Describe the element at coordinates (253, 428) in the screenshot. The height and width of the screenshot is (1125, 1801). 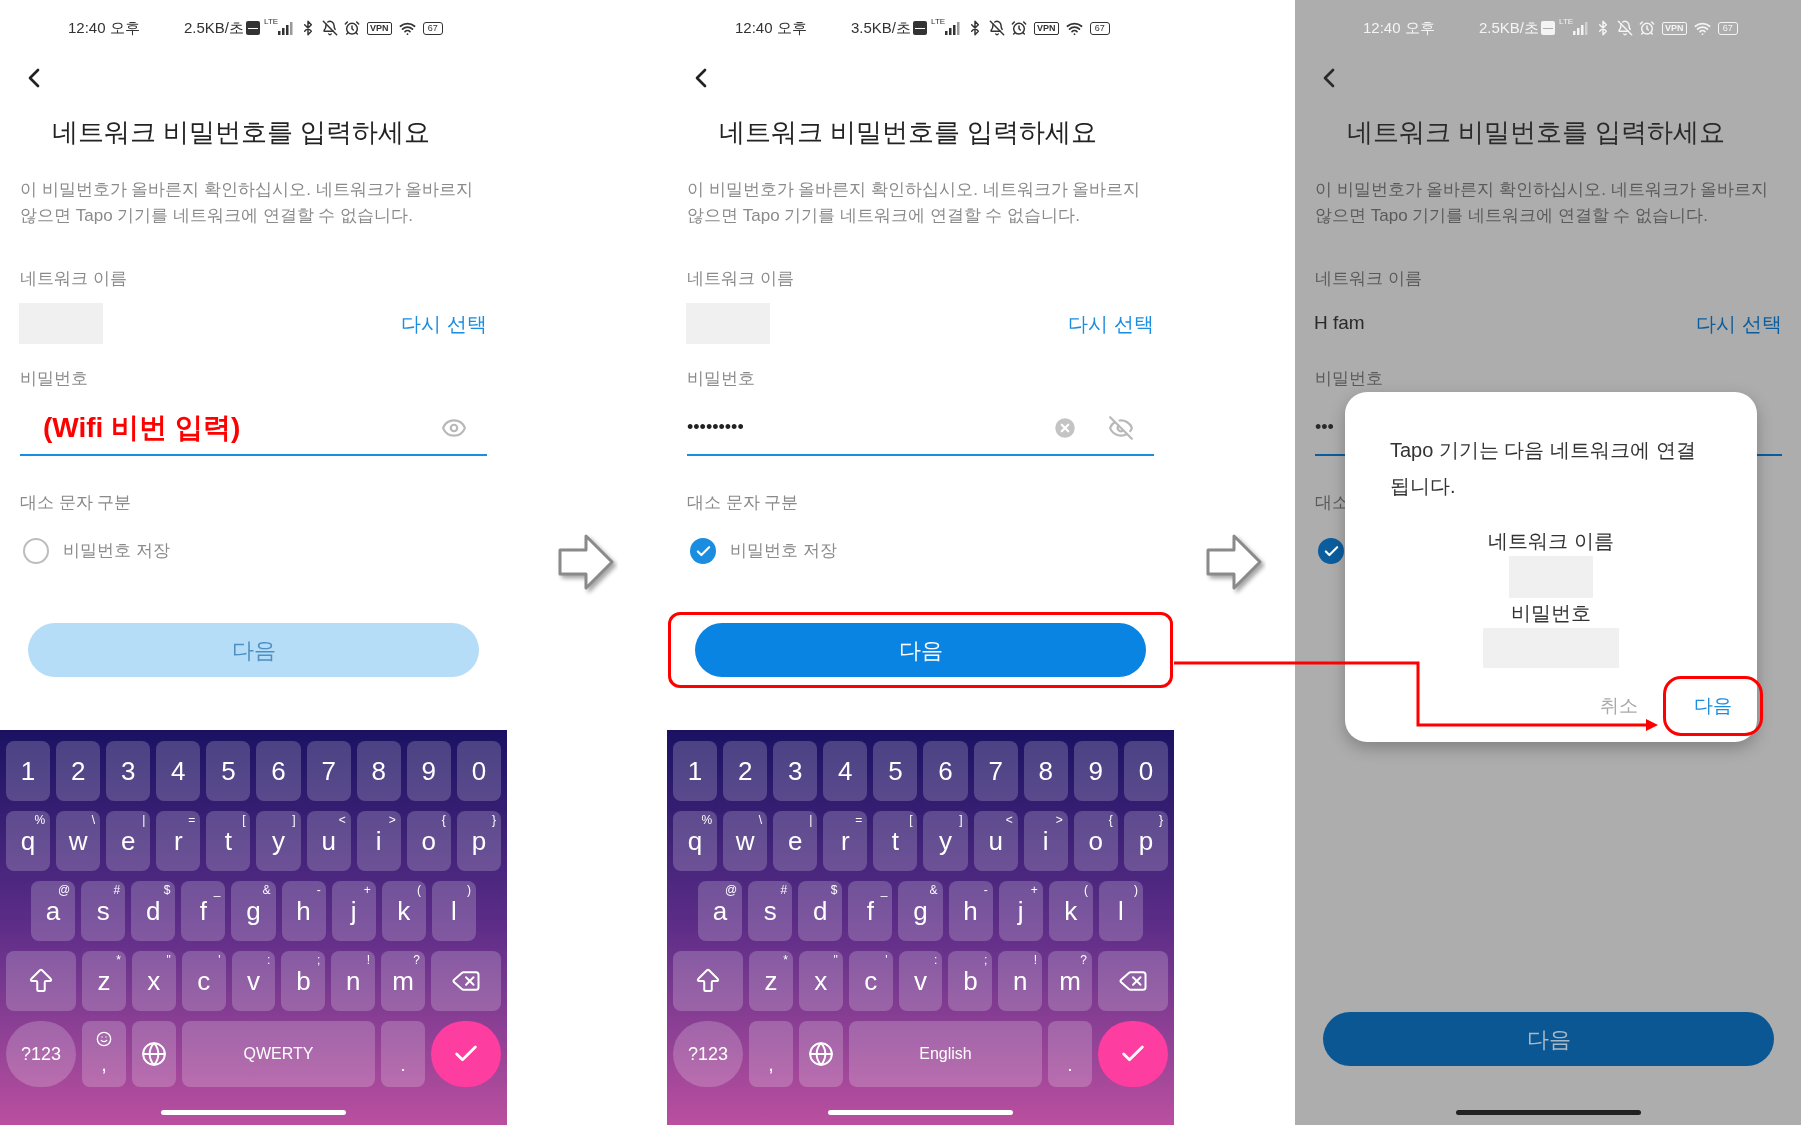
I see `password-field: (Wifi 비번 입력)` at that location.